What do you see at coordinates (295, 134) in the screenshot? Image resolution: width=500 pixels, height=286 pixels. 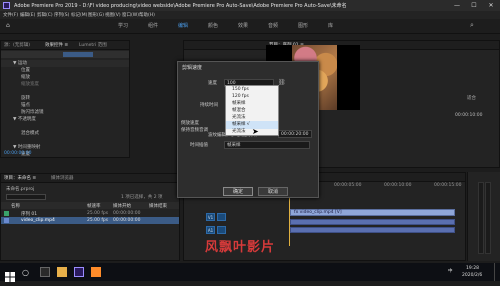 I see `duration-input: 00:00:20:00` at bounding box center [295, 134].